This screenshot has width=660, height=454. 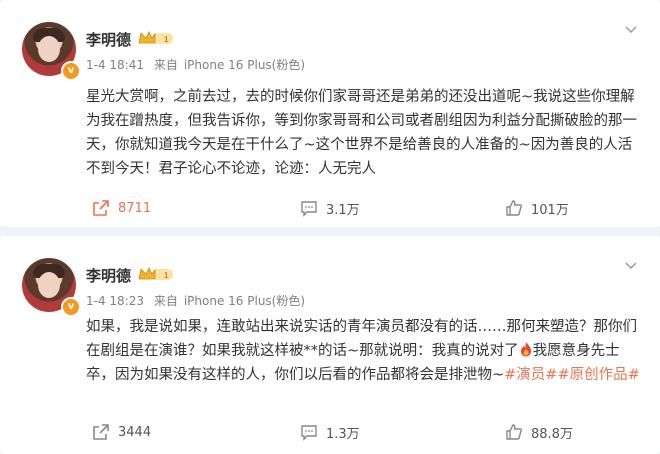 I want to click on fire-emoji-icon, so click(x=525, y=349).